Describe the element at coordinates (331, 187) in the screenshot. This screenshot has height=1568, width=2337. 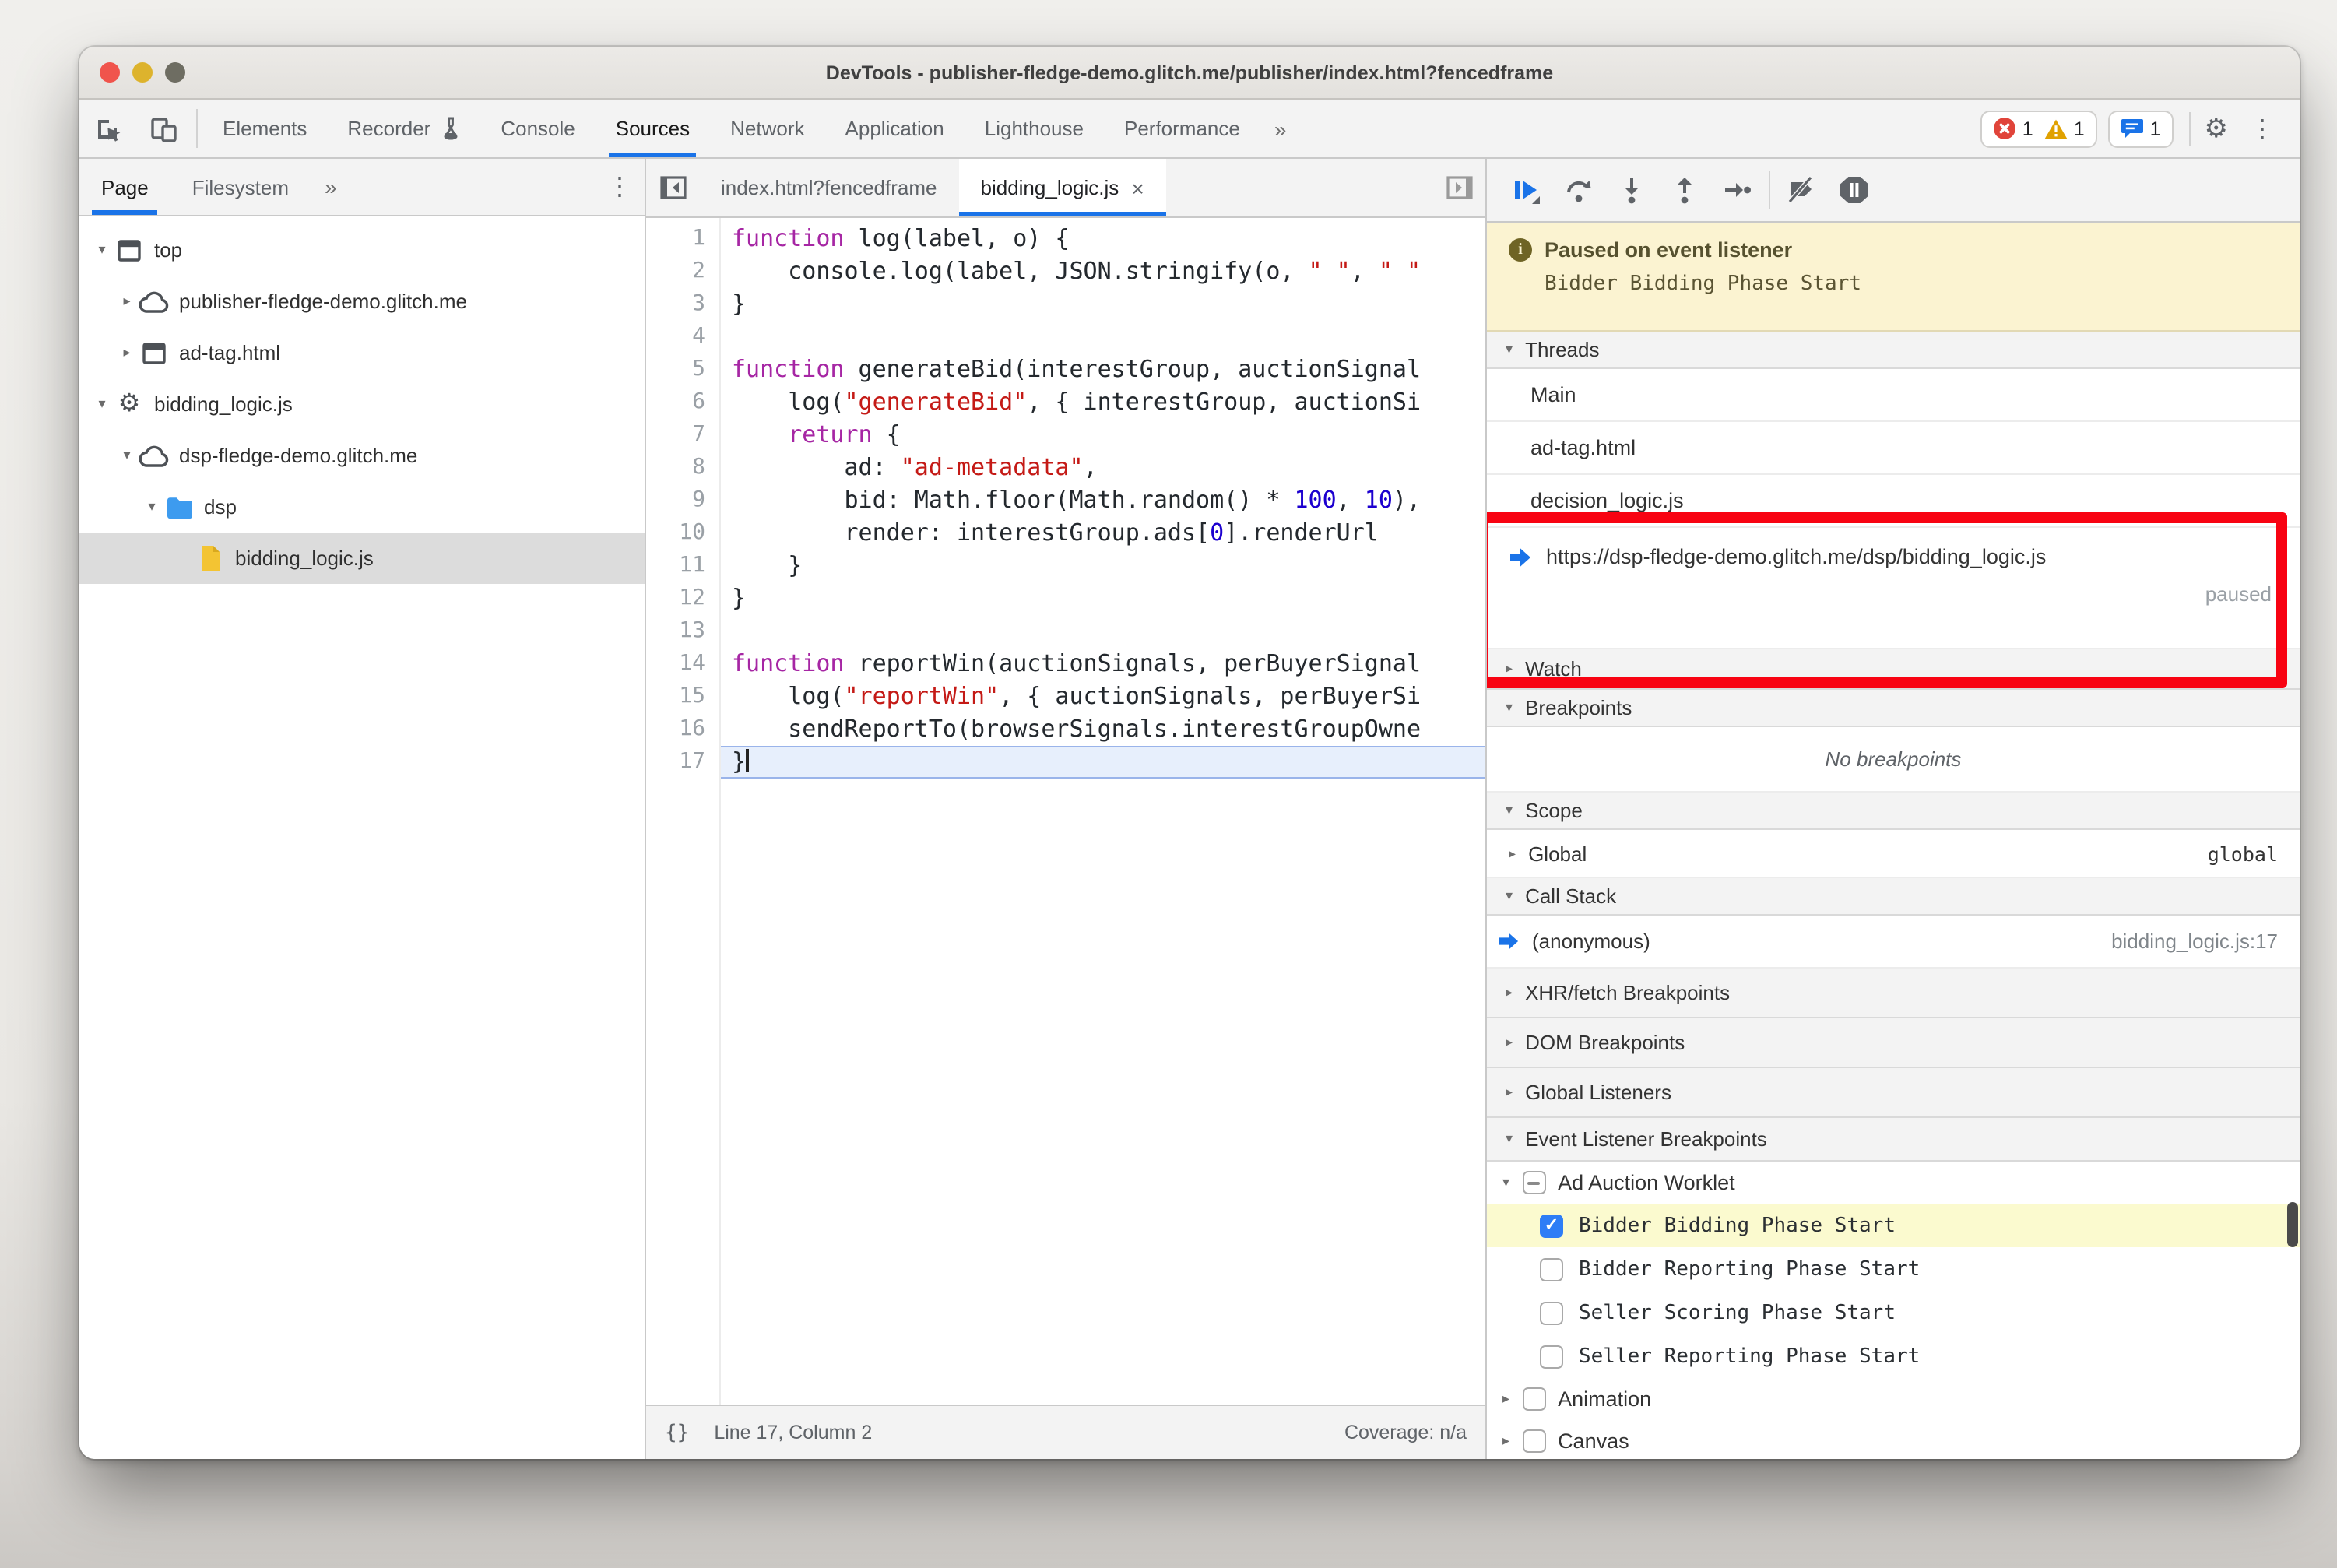
I see `more-navigator-tabs-button: »` at that location.